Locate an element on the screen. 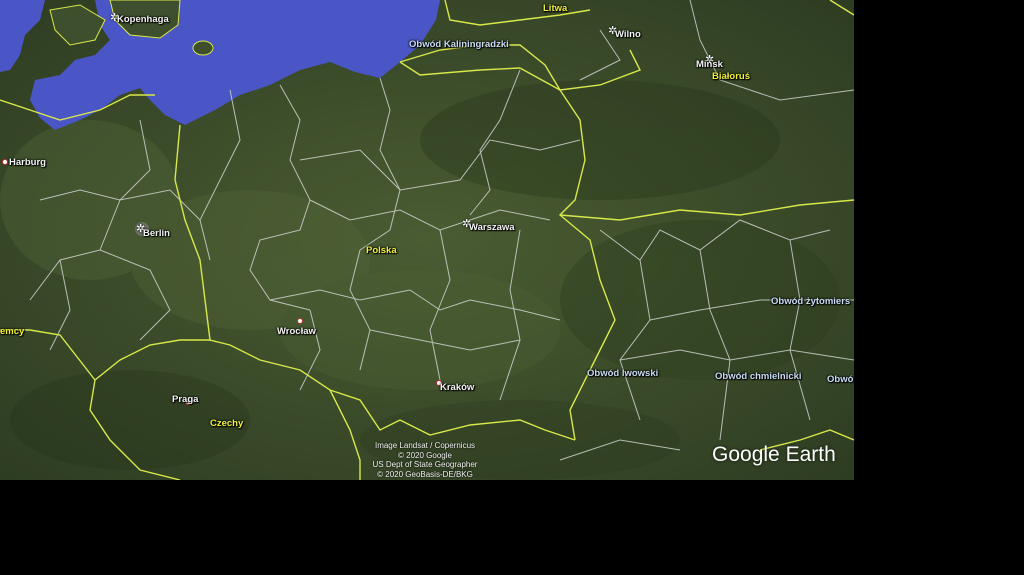  wroclaw-dot-icon is located at coordinates (300, 321).